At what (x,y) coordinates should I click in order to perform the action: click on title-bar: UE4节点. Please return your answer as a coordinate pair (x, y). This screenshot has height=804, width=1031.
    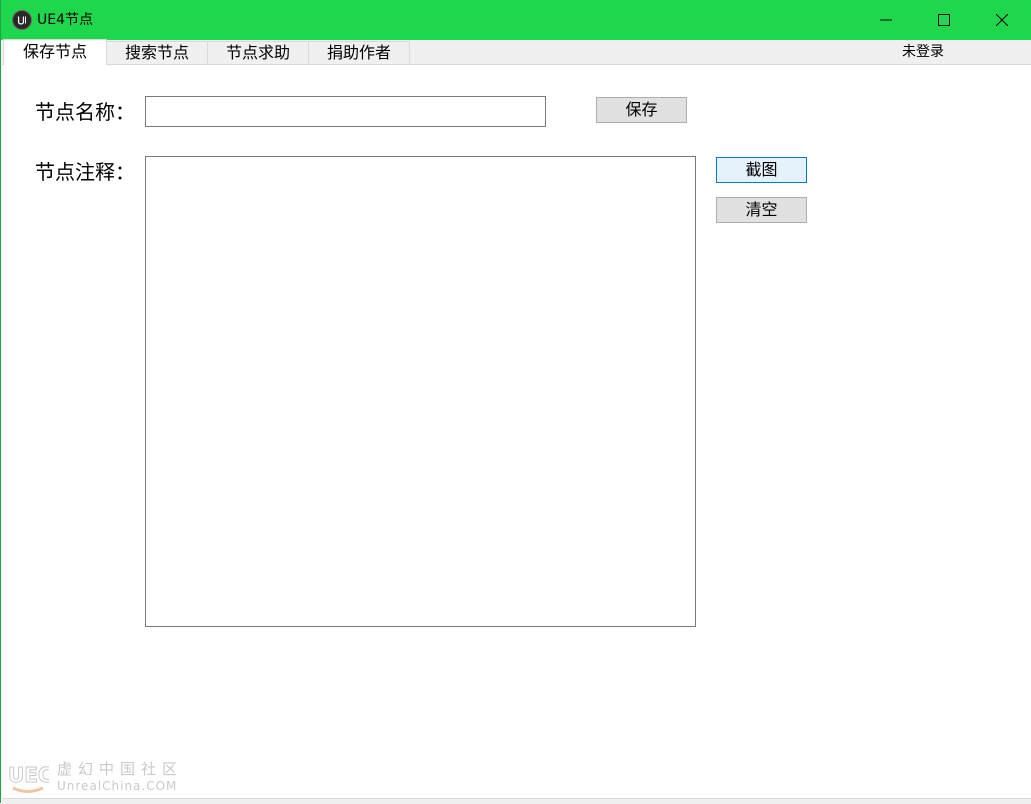
    Looking at the image, I should click on (516, 20).